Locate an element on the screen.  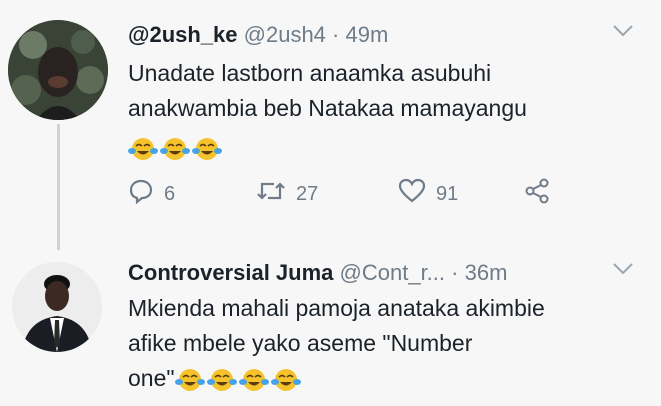
tweet-text-line: one" is located at coordinates (388, 378).